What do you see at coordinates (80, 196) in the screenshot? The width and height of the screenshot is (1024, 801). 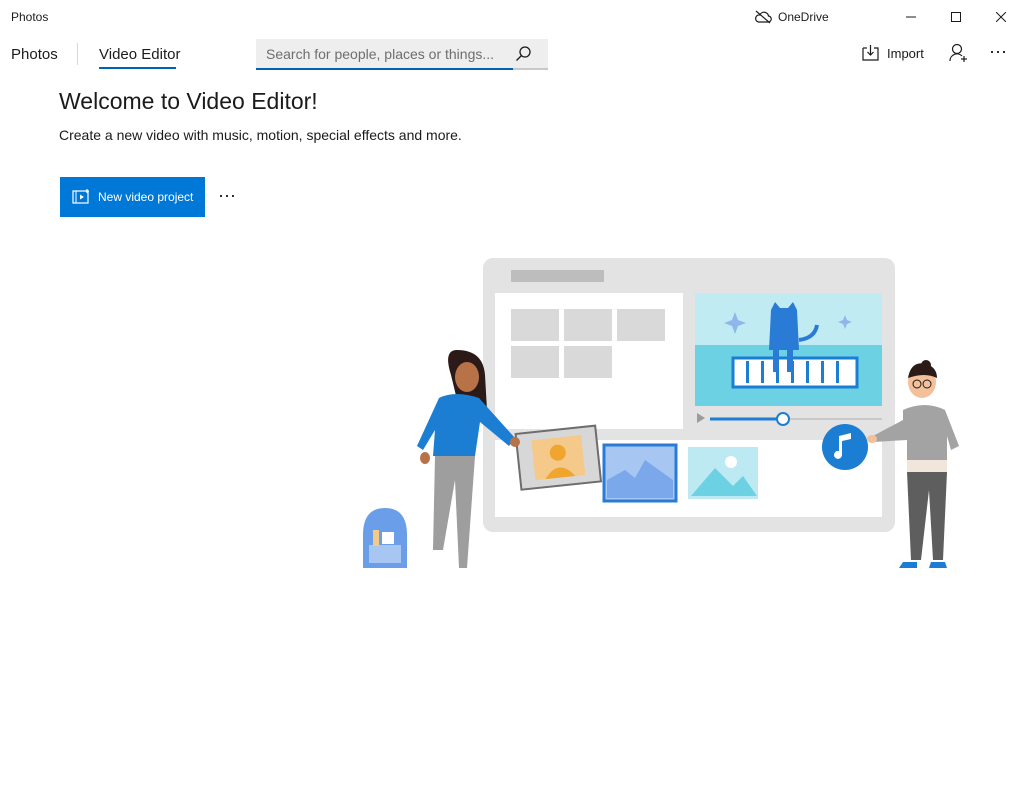 I see `video-project-icon` at bounding box center [80, 196].